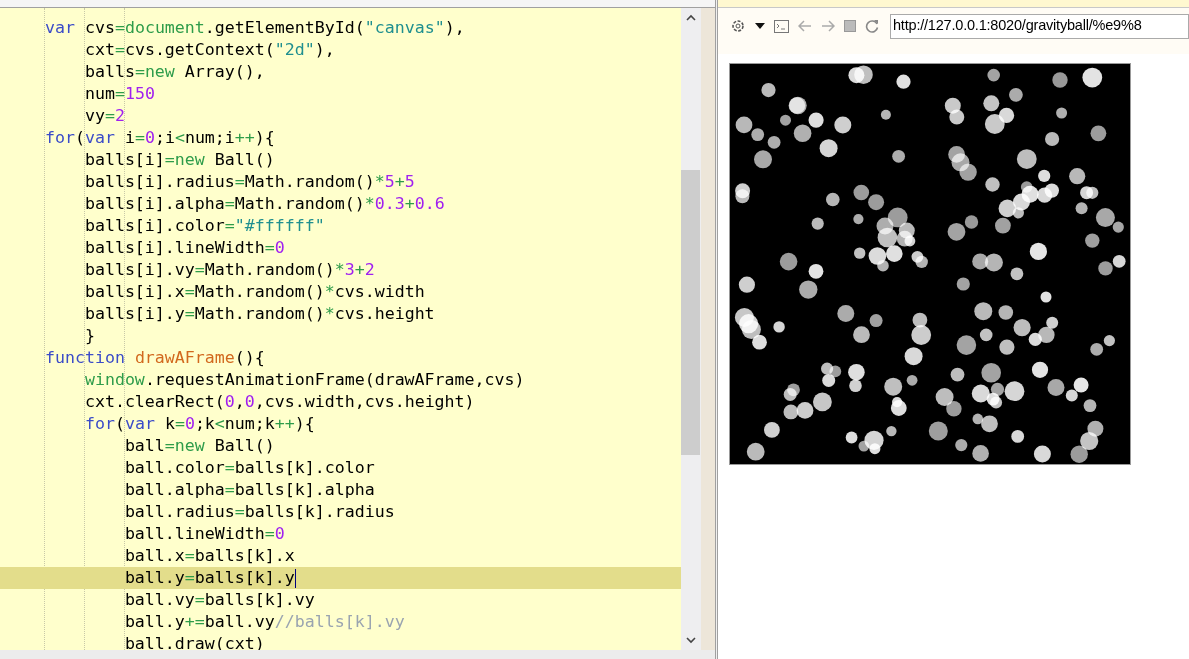 Image resolution: width=1189 pixels, height=659 pixels. Describe the element at coordinates (89, 336) in the screenshot. I see `code-line: }` at that location.